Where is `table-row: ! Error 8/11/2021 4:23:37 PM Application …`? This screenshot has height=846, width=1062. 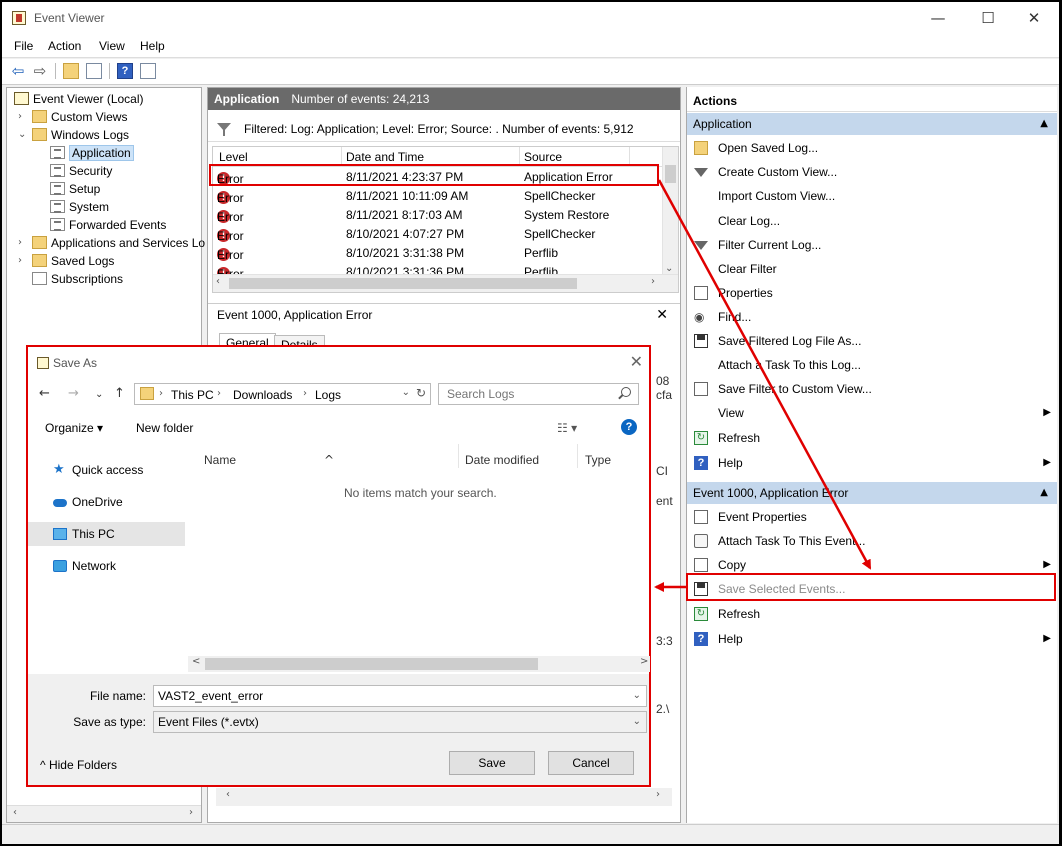
table-row: ! Error 8/11/2021 4:23:37 PM Application … is located at coordinates (438, 177).